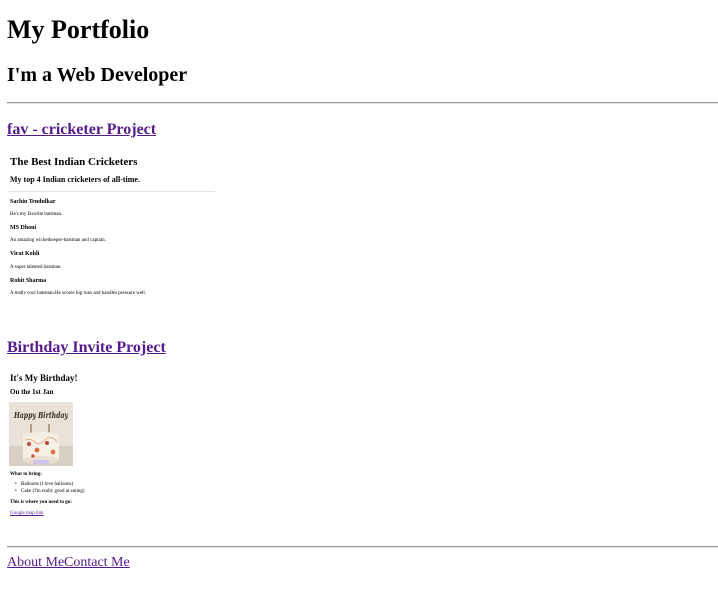 The width and height of the screenshot is (718, 605). Describe the element at coordinates (362, 103) in the screenshot. I see `top-divider` at that location.